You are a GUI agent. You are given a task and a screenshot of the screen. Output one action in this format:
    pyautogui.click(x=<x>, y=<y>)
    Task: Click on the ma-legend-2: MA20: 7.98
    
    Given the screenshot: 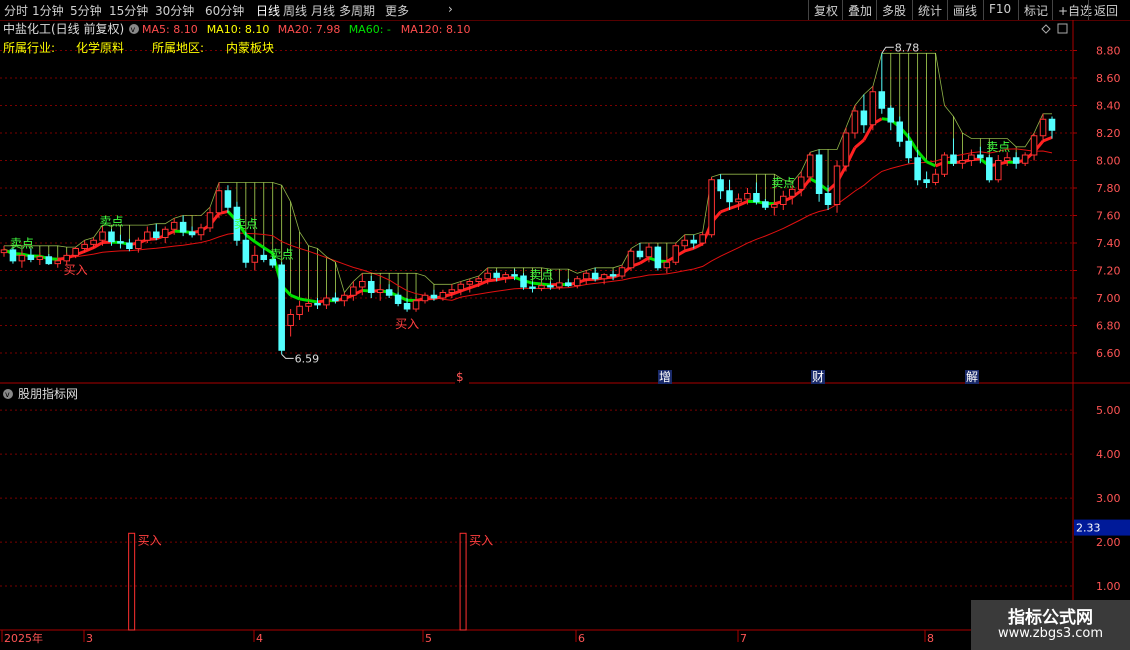 What is the action you would take?
    pyautogui.click(x=309, y=29)
    